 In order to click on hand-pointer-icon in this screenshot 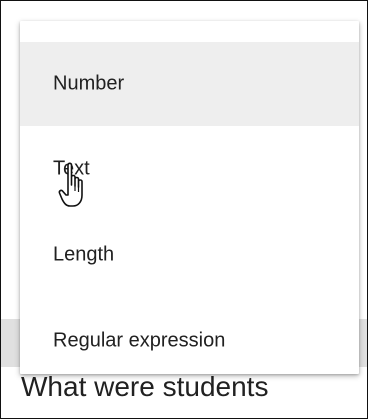, I will do `click(70, 184)`.